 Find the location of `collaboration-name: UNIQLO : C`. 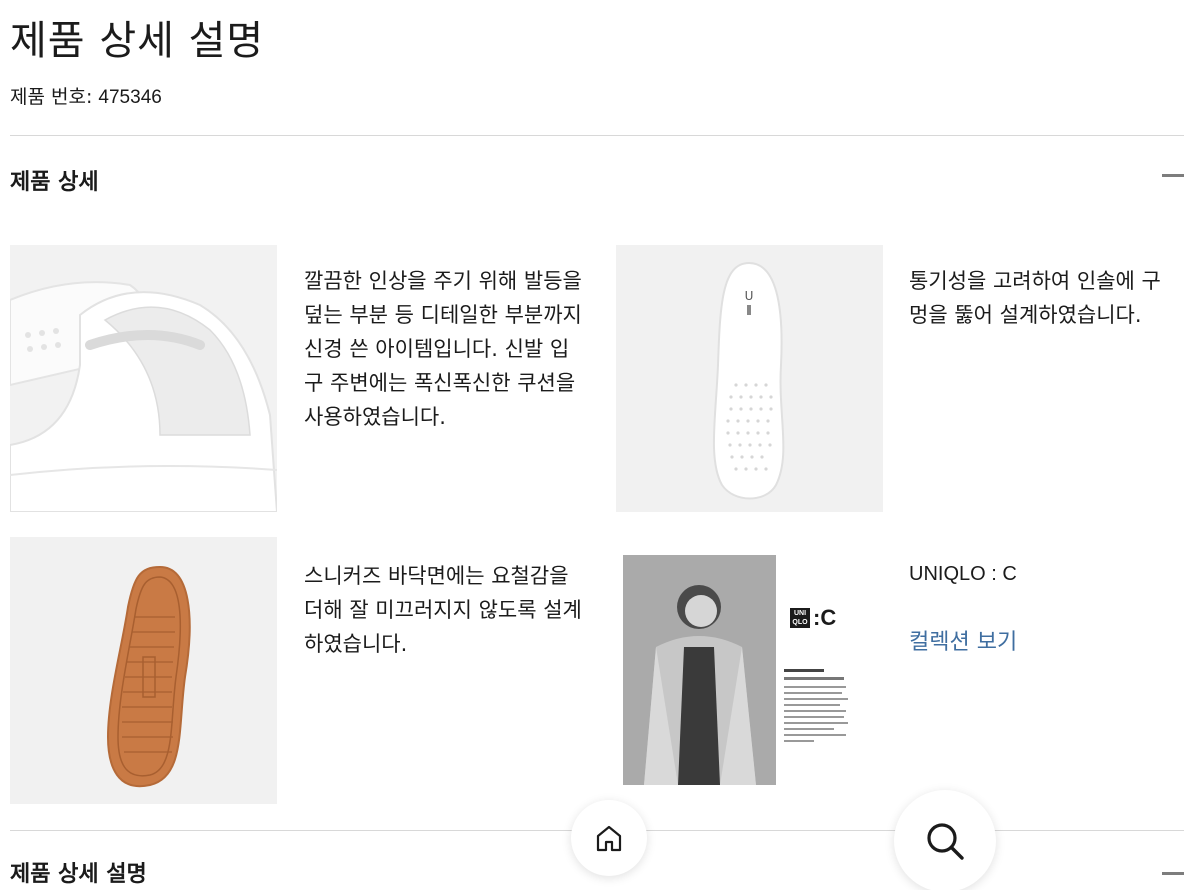

collaboration-name: UNIQLO : C is located at coordinates (963, 574).